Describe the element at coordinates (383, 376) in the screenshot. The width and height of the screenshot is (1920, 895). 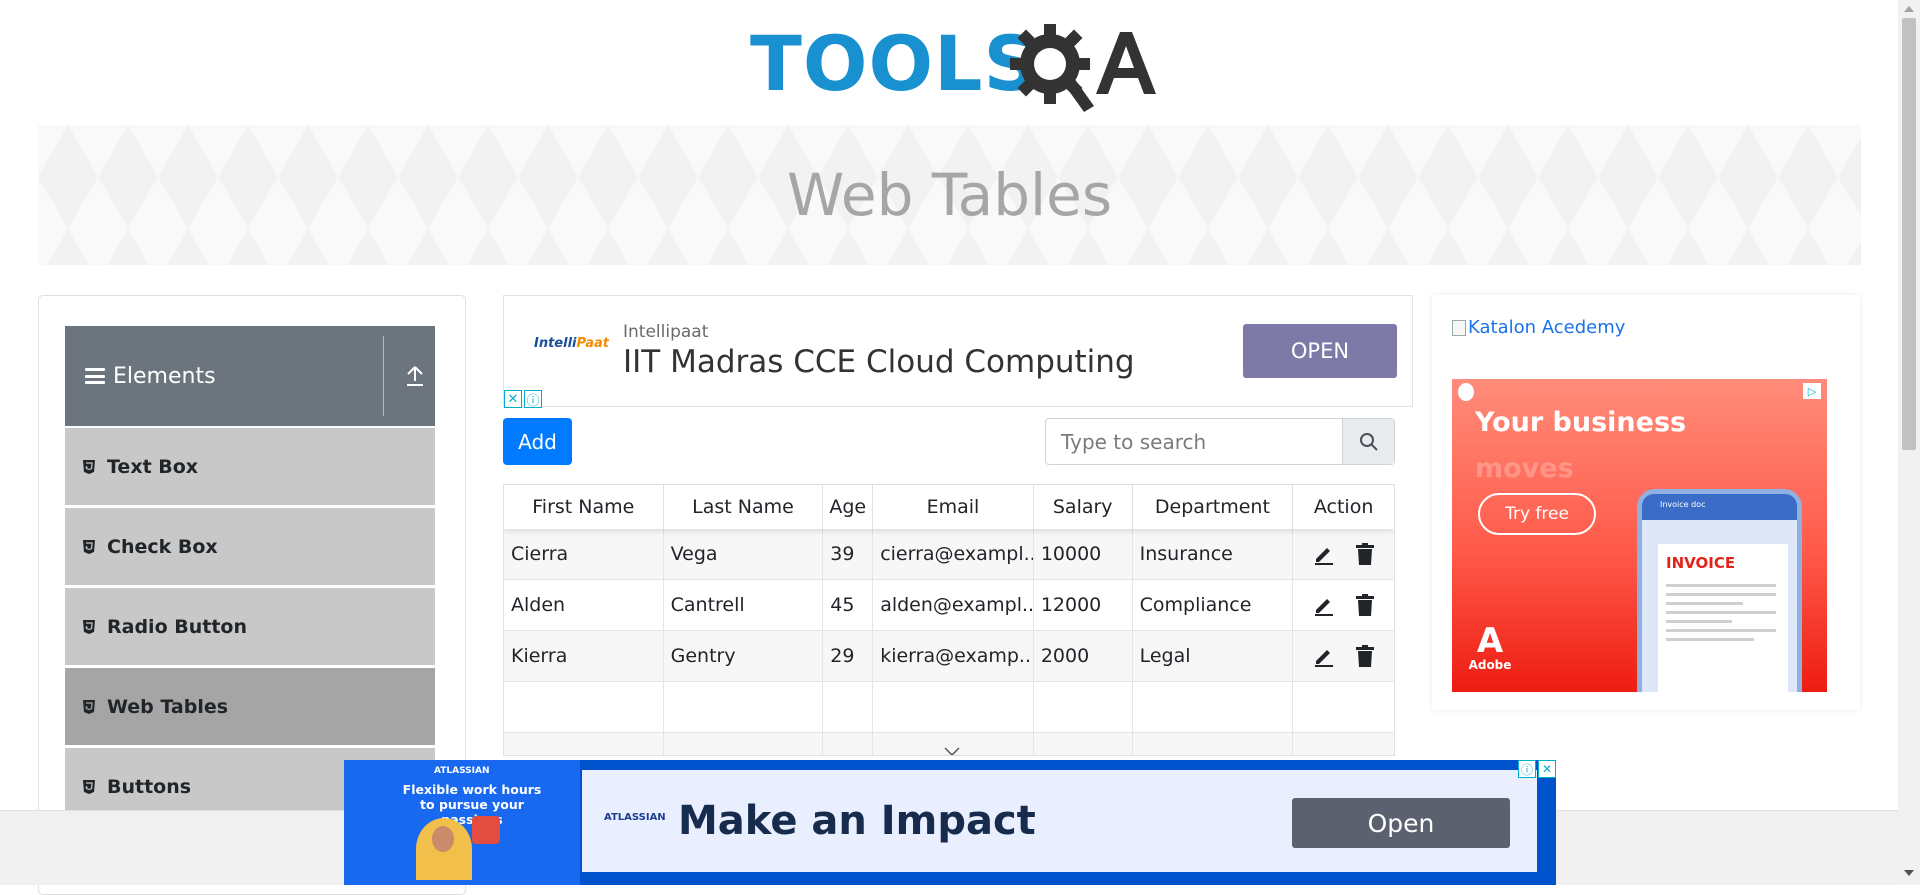
I see `header-divider` at that location.